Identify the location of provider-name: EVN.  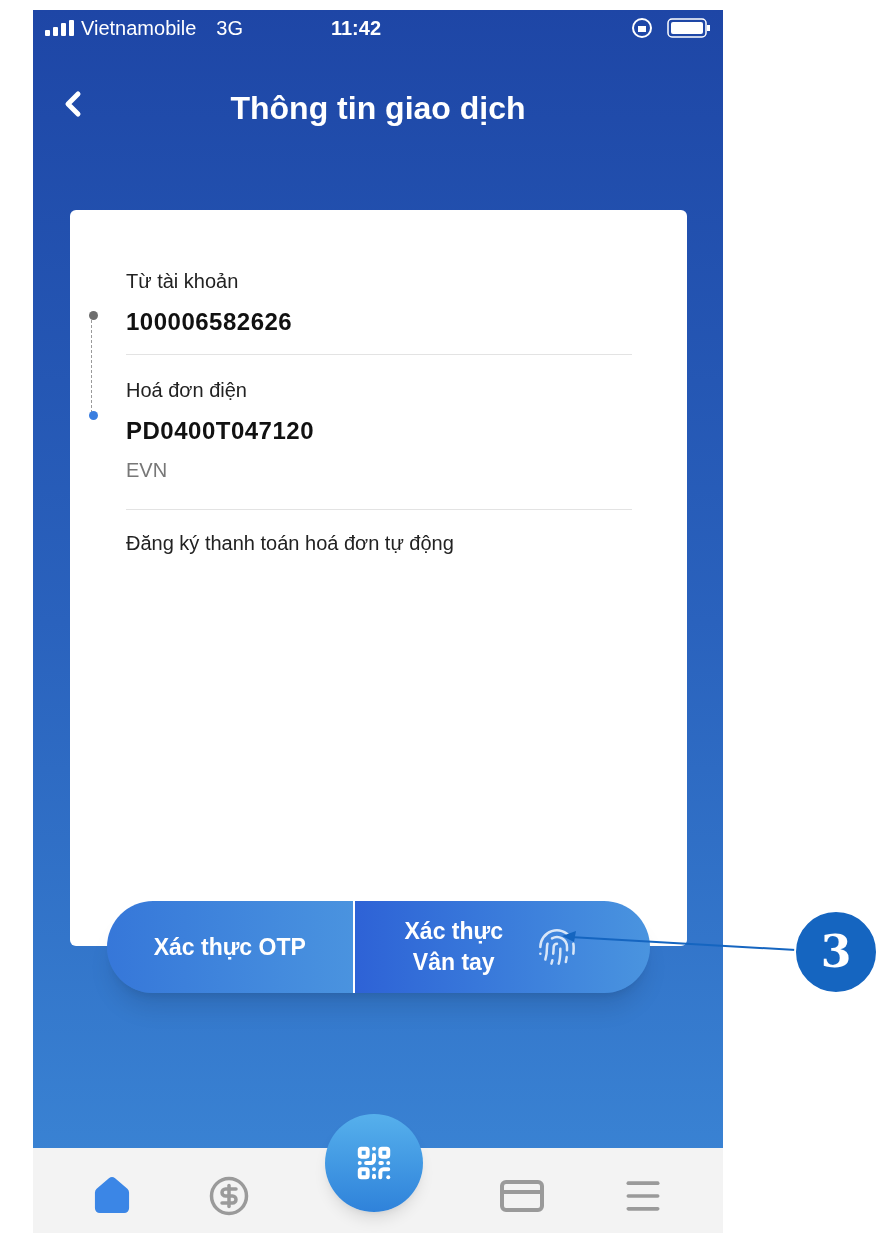
(147, 470).